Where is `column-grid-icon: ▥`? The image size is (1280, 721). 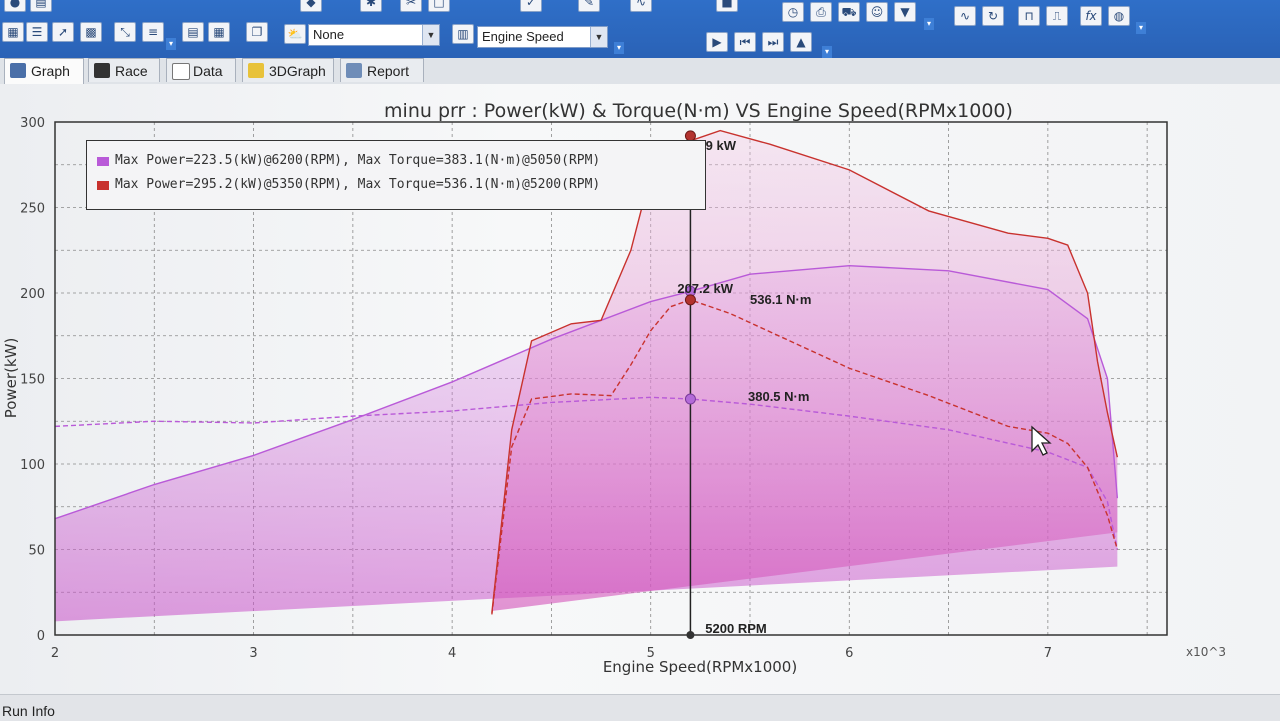
column-grid-icon: ▥ is located at coordinates (463, 34).